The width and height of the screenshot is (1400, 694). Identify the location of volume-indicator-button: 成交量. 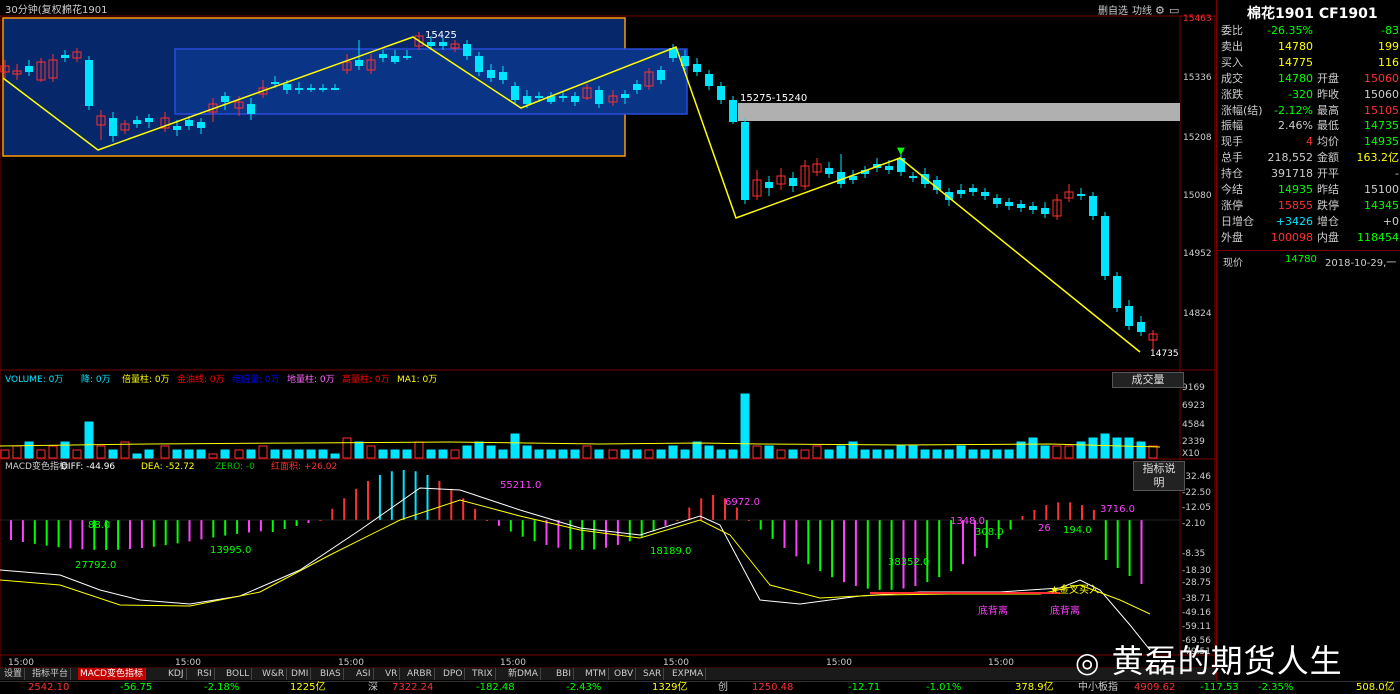
(1148, 380).